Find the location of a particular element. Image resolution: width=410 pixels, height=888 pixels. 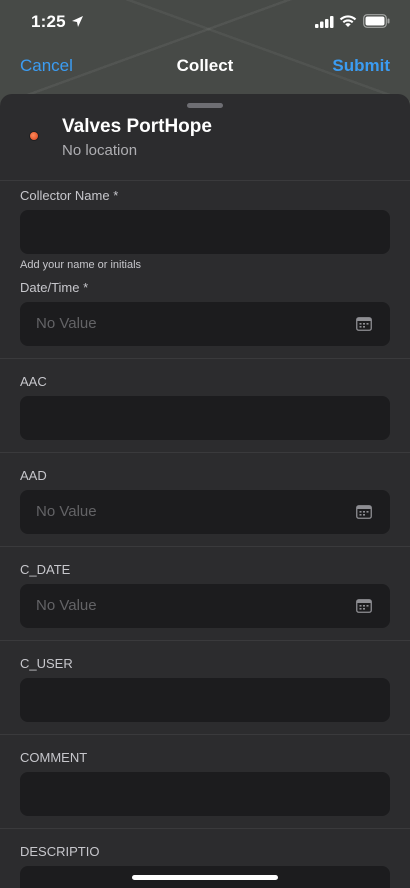

aad-date-input: No Value is located at coordinates (205, 512).